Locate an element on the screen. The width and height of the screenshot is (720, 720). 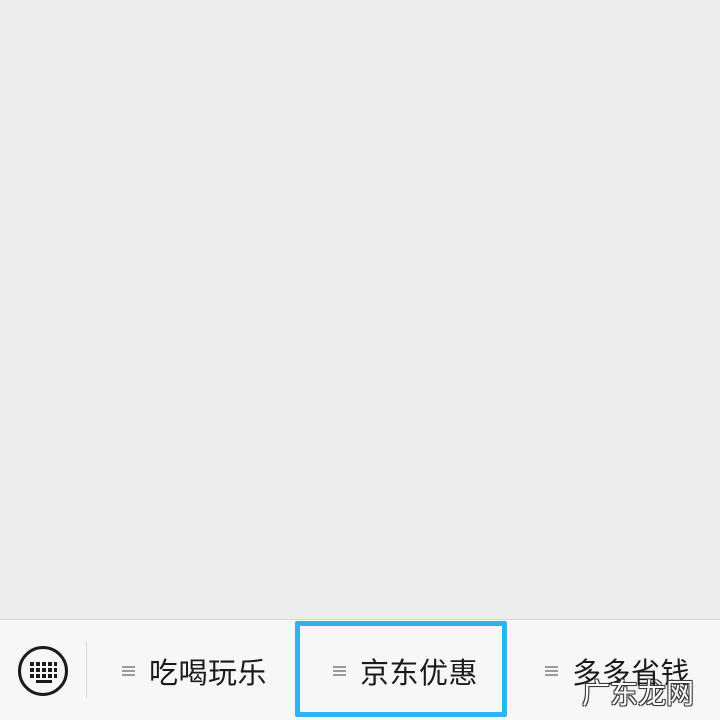
menu-item-chihe-wanle: 吃喝玩乐 is located at coordinates (194, 670).